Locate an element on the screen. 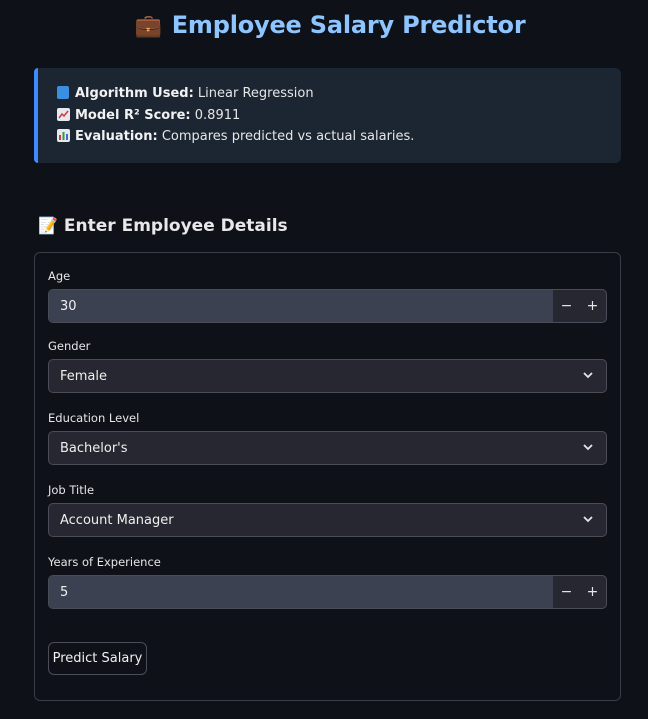  age-input: 30 − + is located at coordinates (327, 306).